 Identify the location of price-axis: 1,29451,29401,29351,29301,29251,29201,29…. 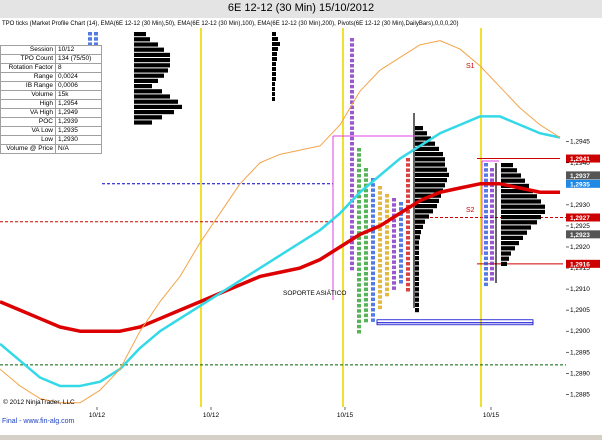
(584, 212).